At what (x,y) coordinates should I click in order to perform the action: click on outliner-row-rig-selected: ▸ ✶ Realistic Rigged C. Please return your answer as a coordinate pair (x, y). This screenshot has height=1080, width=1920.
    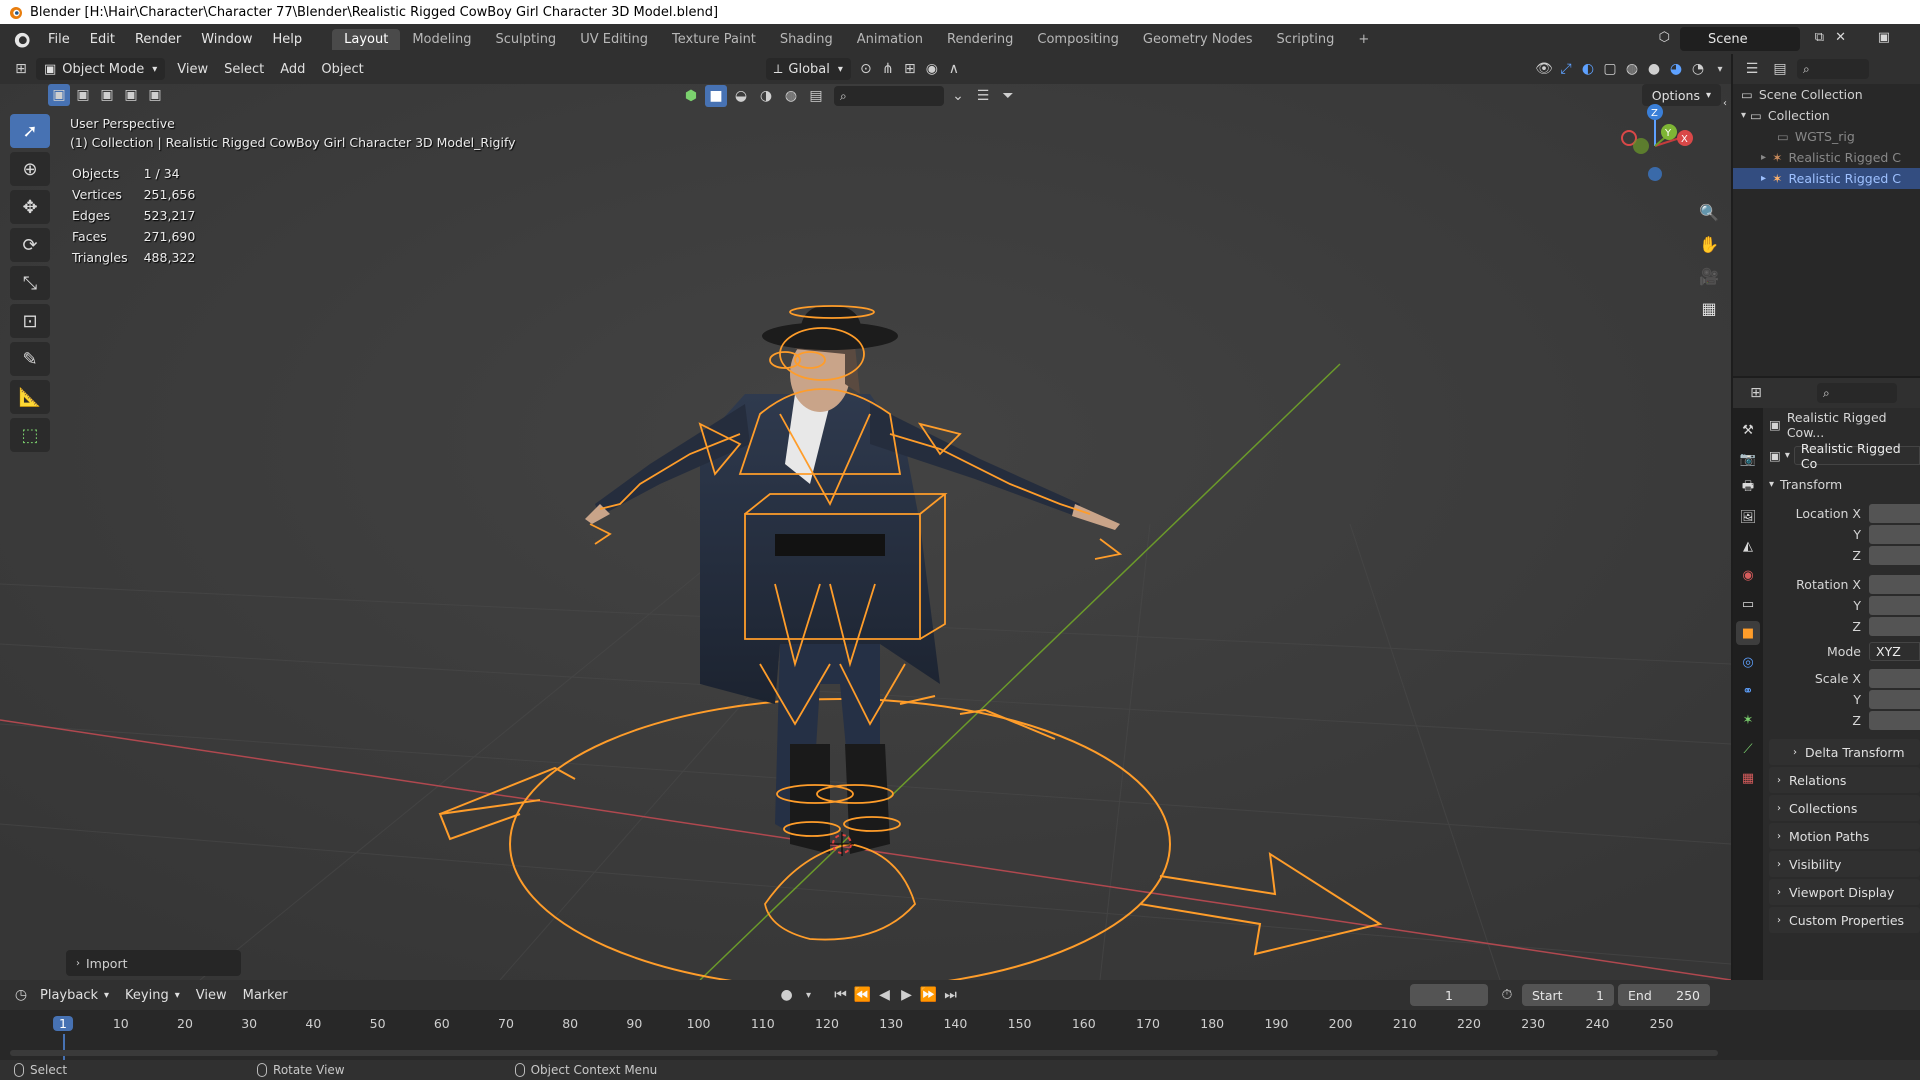
    Looking at the image, I should click on (1826, 178).